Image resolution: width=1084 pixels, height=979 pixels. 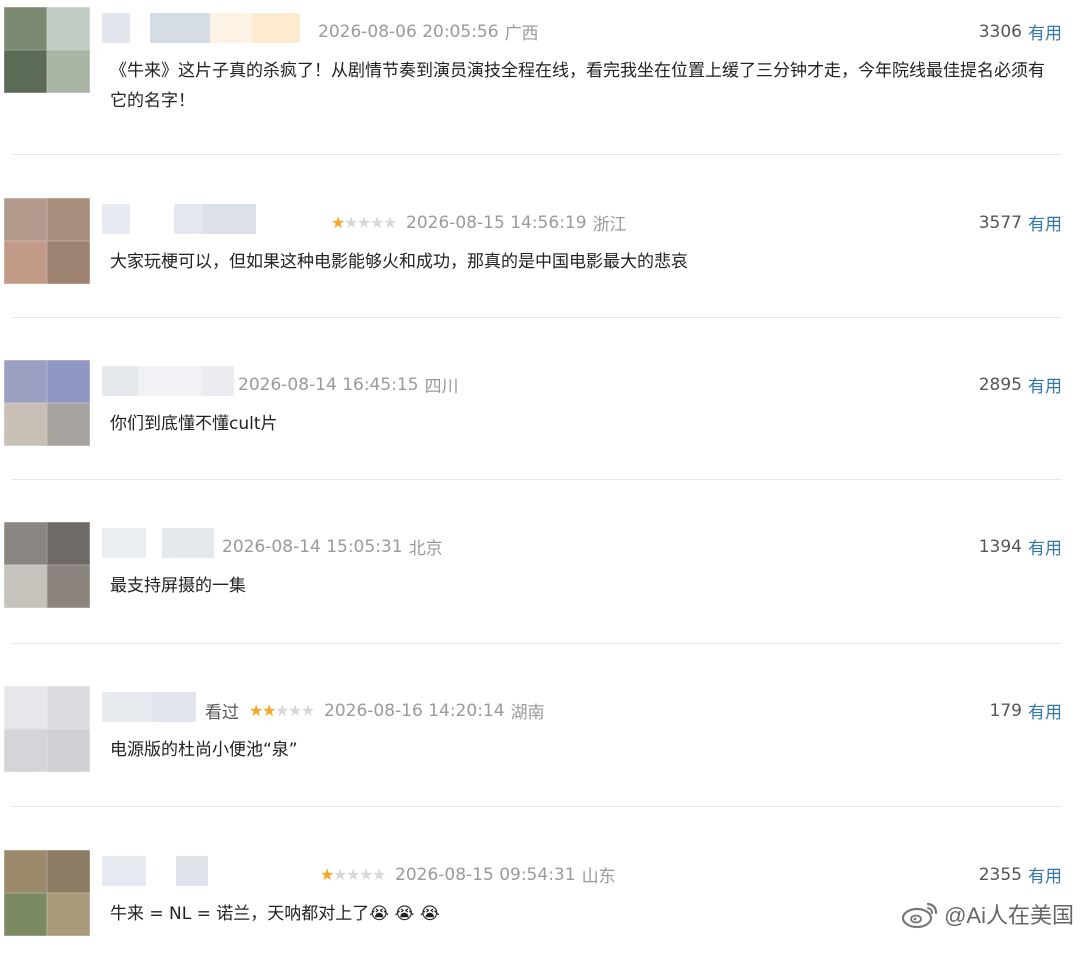 What do you see at coordinates (521, 34) in the screenshot?
I see `comment-location: 广西` at bounding box center [521, 34].